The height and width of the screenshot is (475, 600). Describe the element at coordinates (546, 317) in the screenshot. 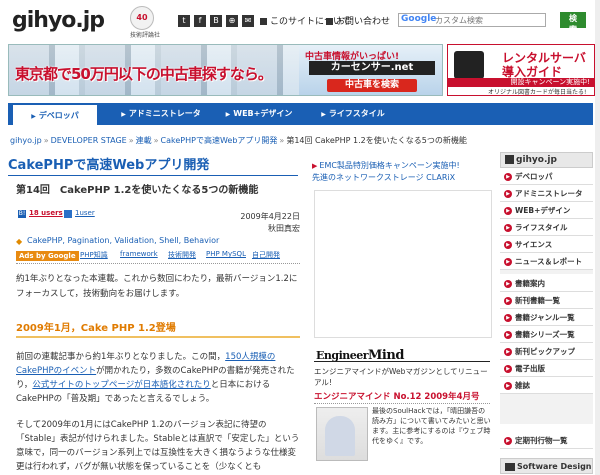

I see `sidebar-item-genres: ▶ 書籍ジャンル一覧` at that location.